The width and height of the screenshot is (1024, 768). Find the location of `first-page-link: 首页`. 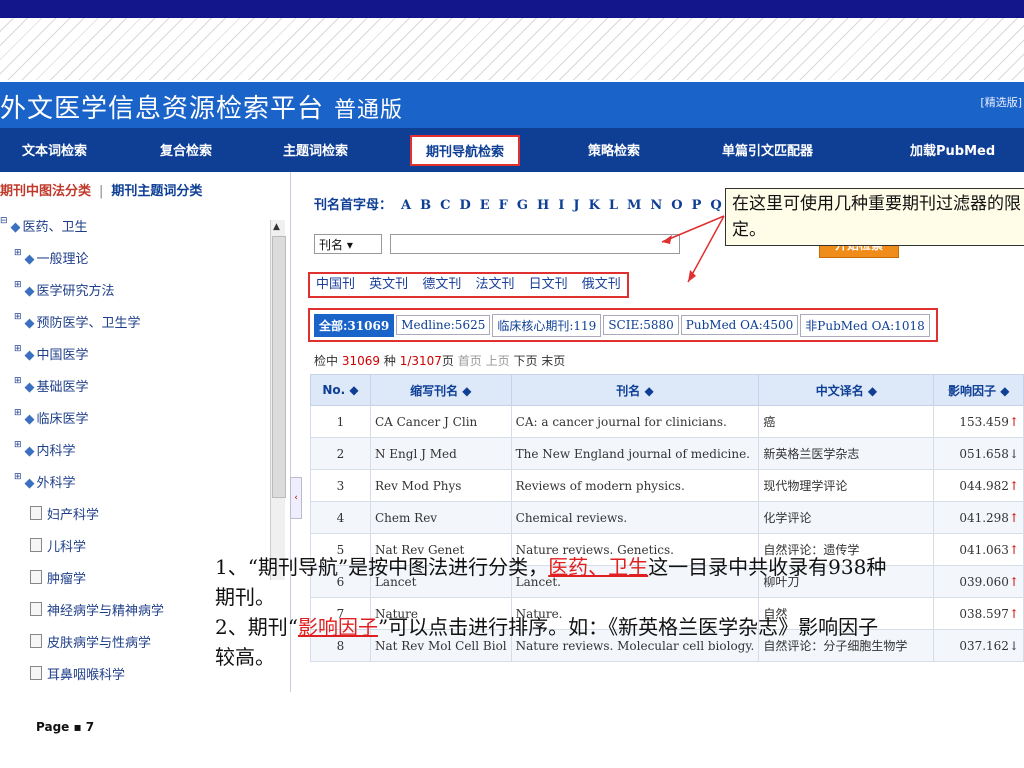

first-page-link: 首页 is located at coordinates (470, 361).